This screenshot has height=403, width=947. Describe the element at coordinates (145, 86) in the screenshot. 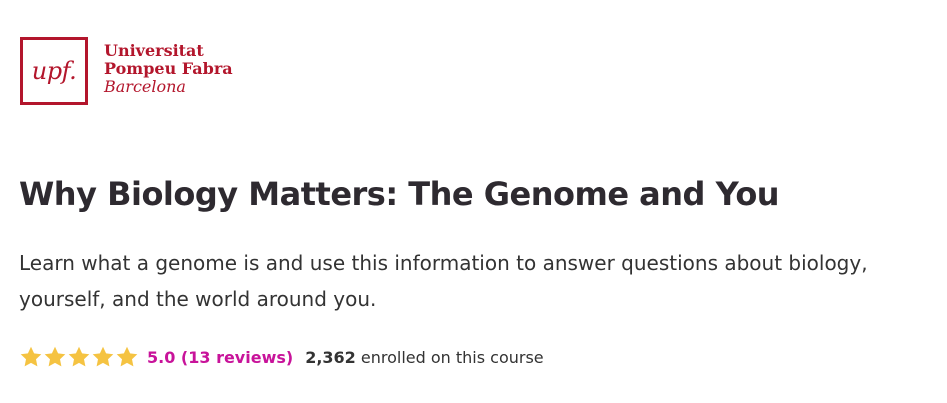

I see `logo-line-barcelona: Barcelona` at that location.